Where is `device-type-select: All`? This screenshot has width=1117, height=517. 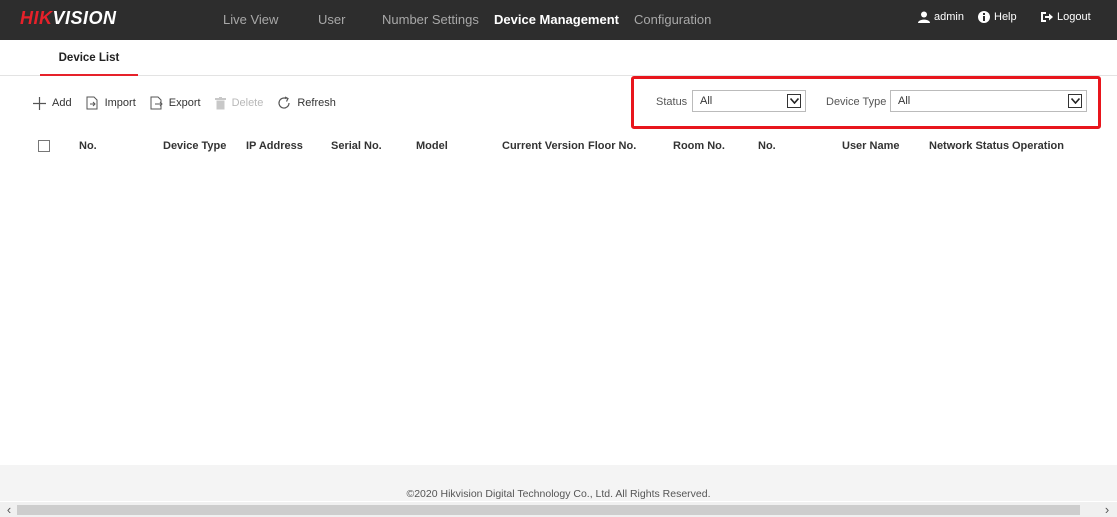
device-type-select: All is located at coordinates (988, 101).